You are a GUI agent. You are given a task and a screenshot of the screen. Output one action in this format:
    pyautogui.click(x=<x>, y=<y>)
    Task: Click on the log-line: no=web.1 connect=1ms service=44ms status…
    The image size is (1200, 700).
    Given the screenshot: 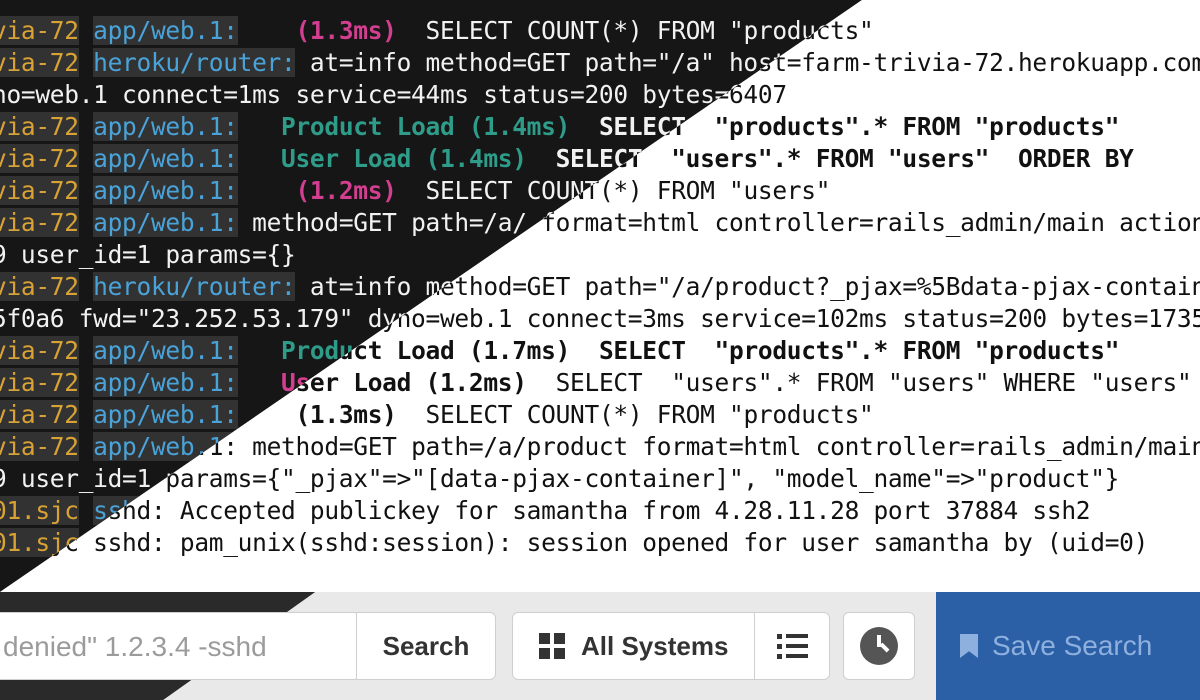 What is the action you would take?
    pyautogui.click(x=393, y=95)
    